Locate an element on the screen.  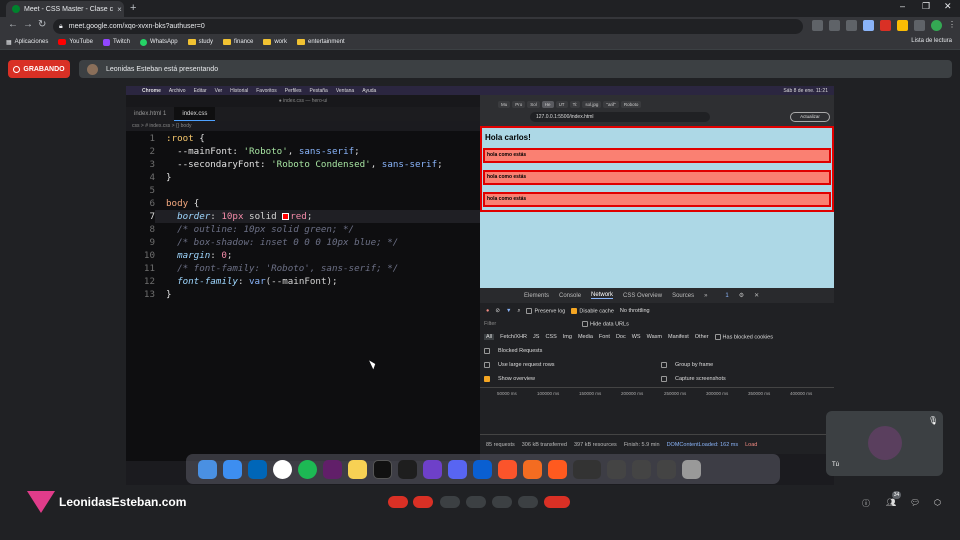
brave-icon is located at coordinates (507, 469).